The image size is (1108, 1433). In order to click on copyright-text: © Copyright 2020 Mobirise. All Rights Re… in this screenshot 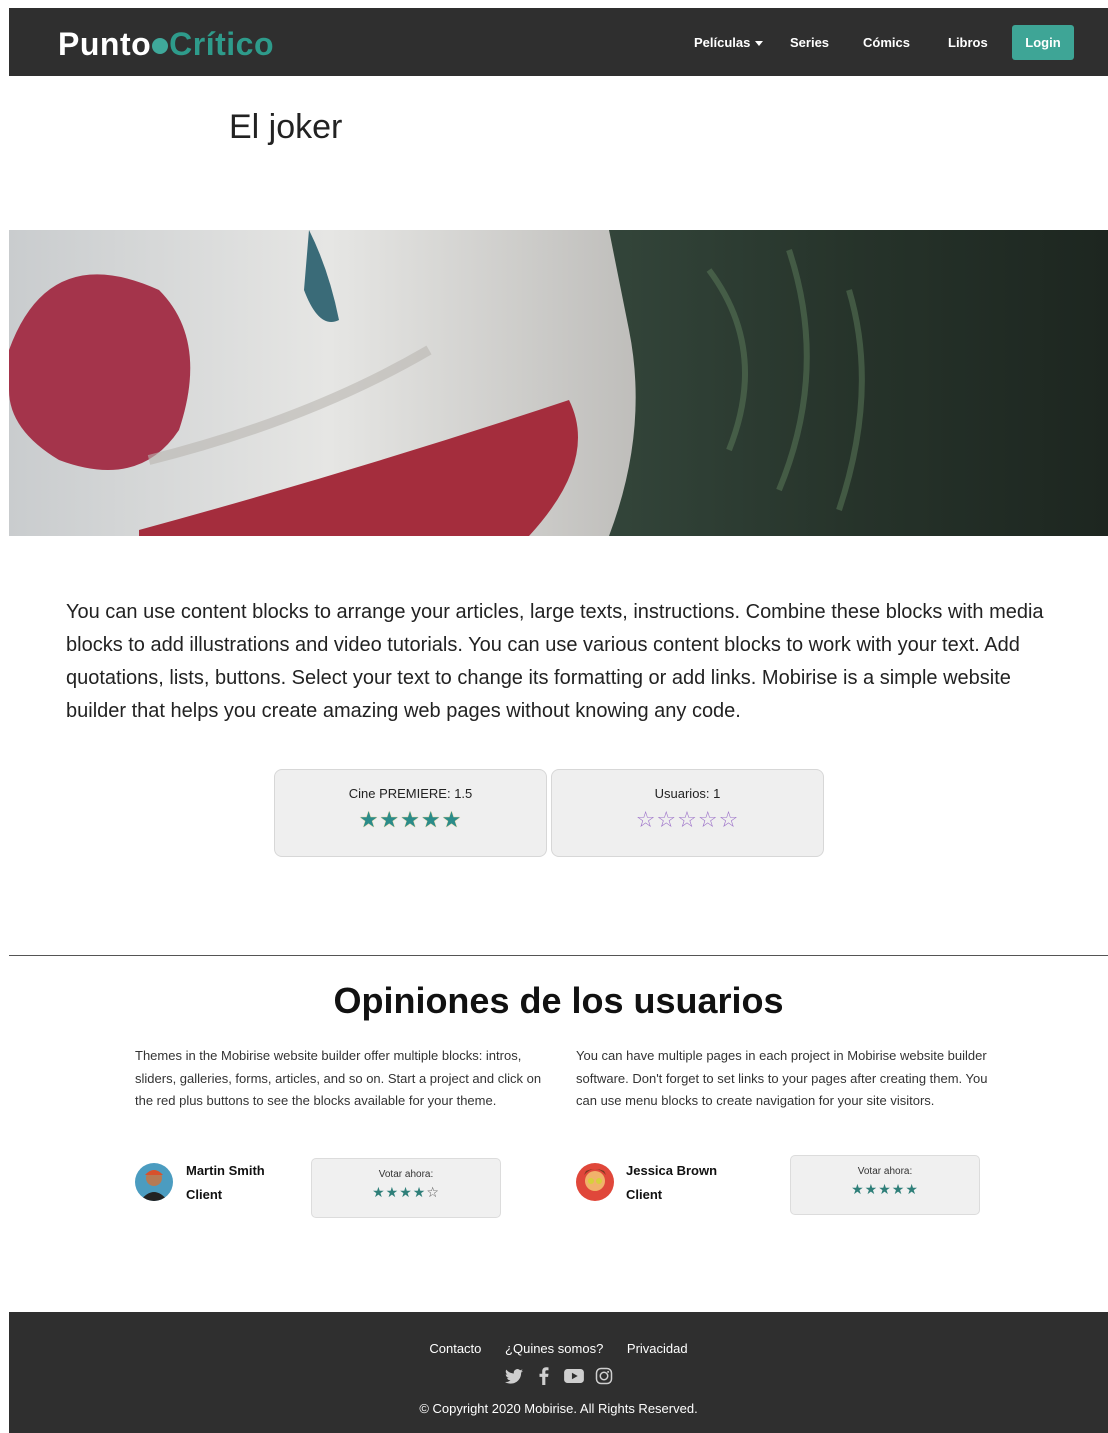, I will do `click(558, 1408)`.